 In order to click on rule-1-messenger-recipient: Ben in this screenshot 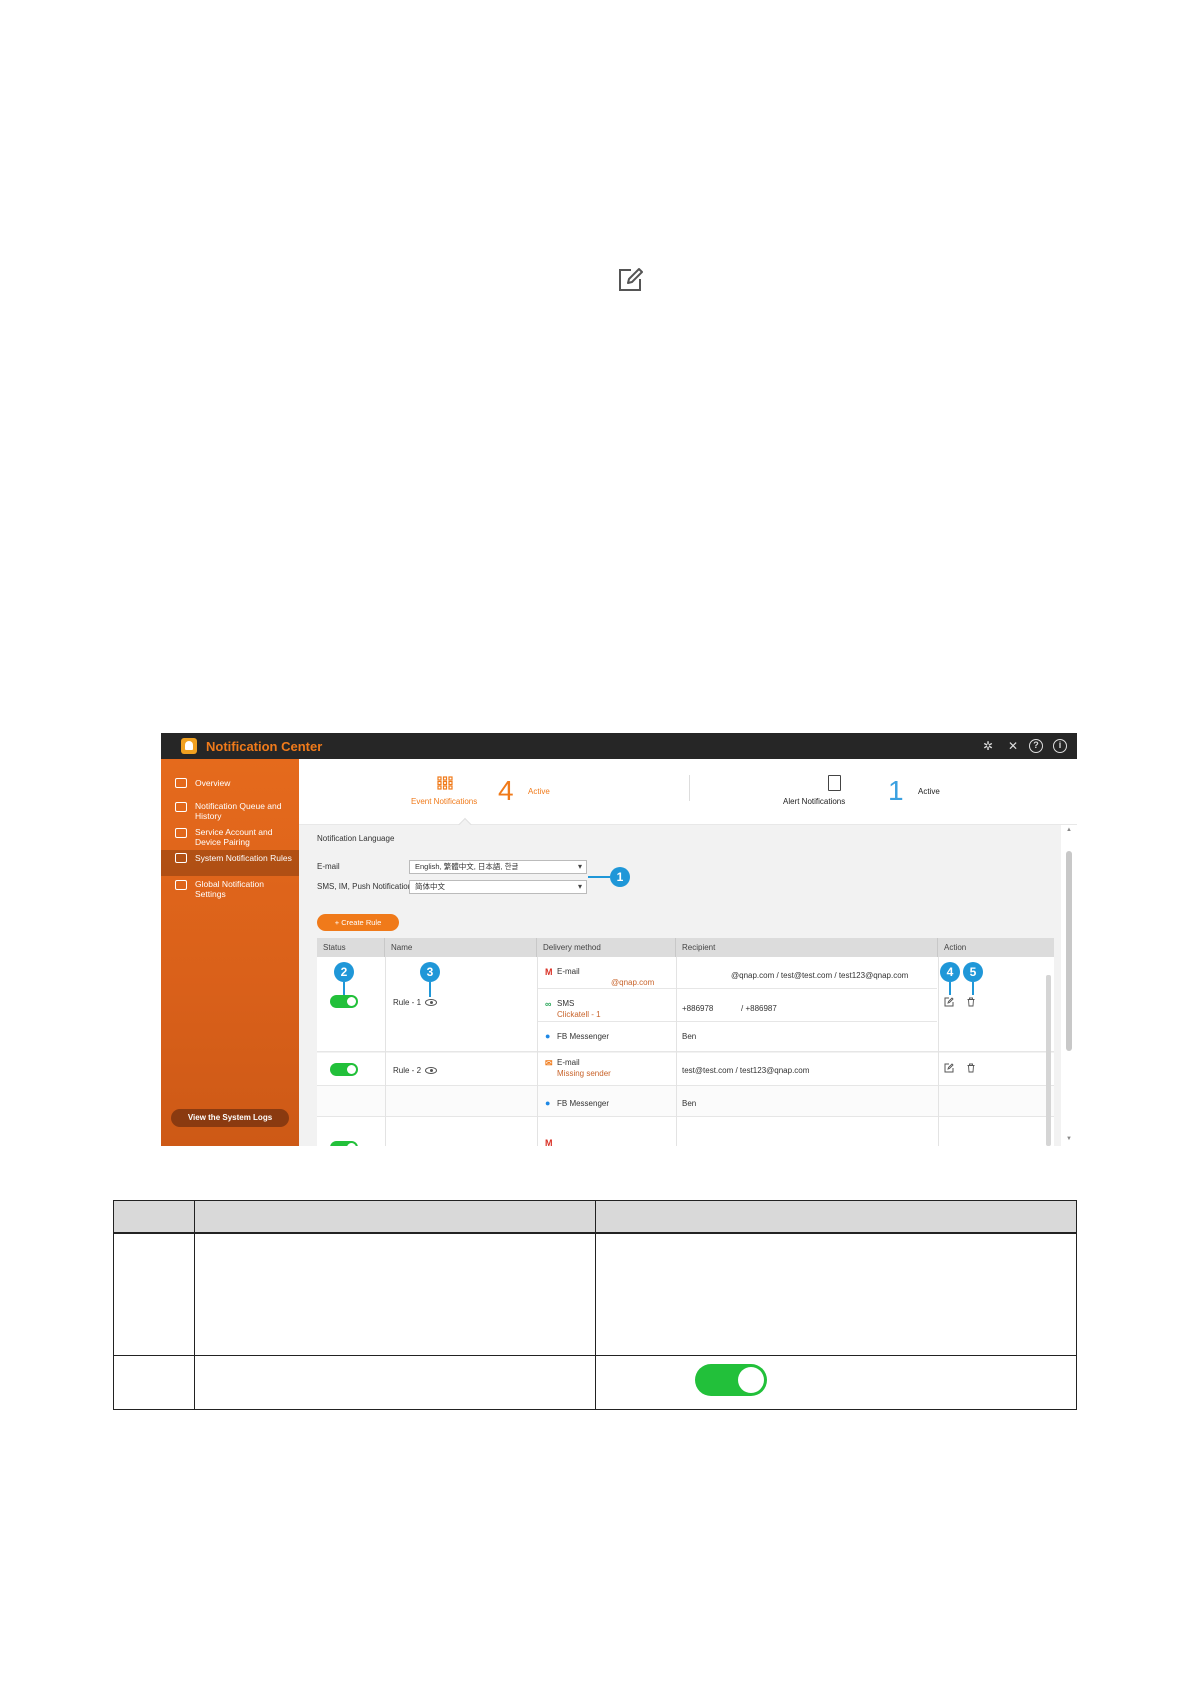, I will do `click(689, 1036)`.